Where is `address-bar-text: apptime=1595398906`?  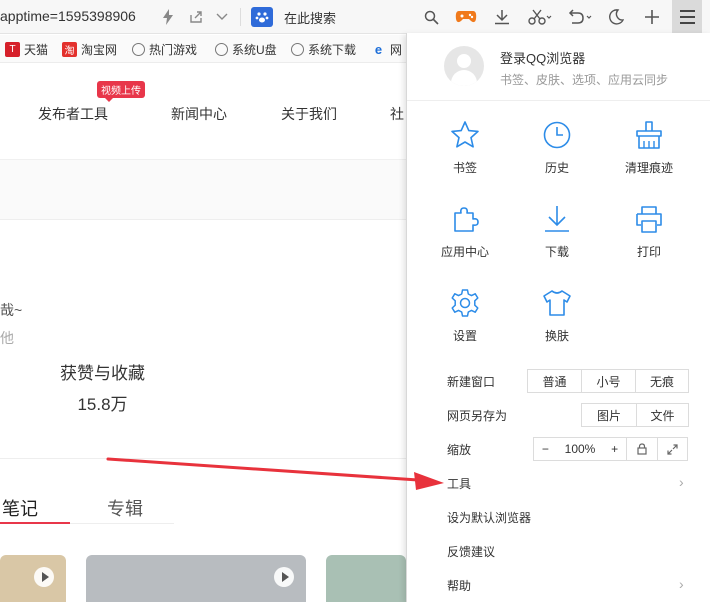 address-bar-text: apptime=1595398906 is located at coordinates (68, 16).